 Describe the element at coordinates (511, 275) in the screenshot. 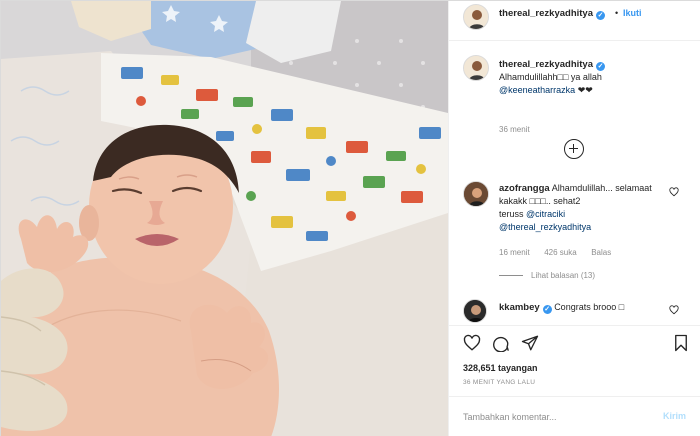

I see `replies-line` at that location.